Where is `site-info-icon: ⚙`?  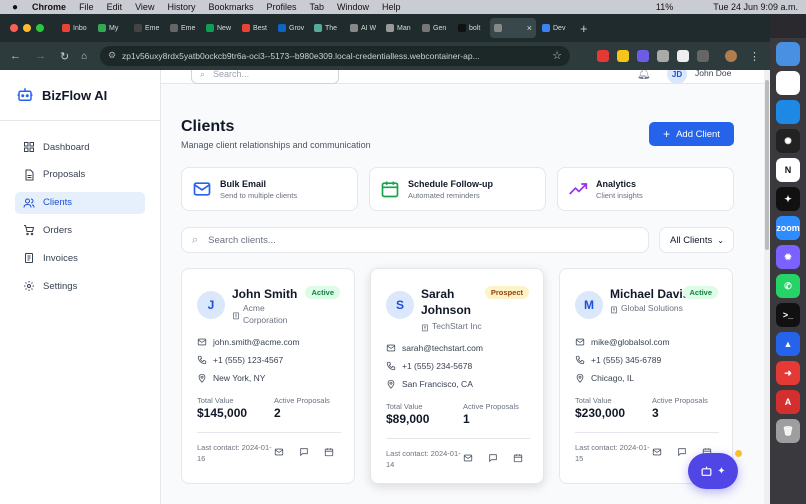
site-info-icon: ⚙ is located at coordinates (112, 55).